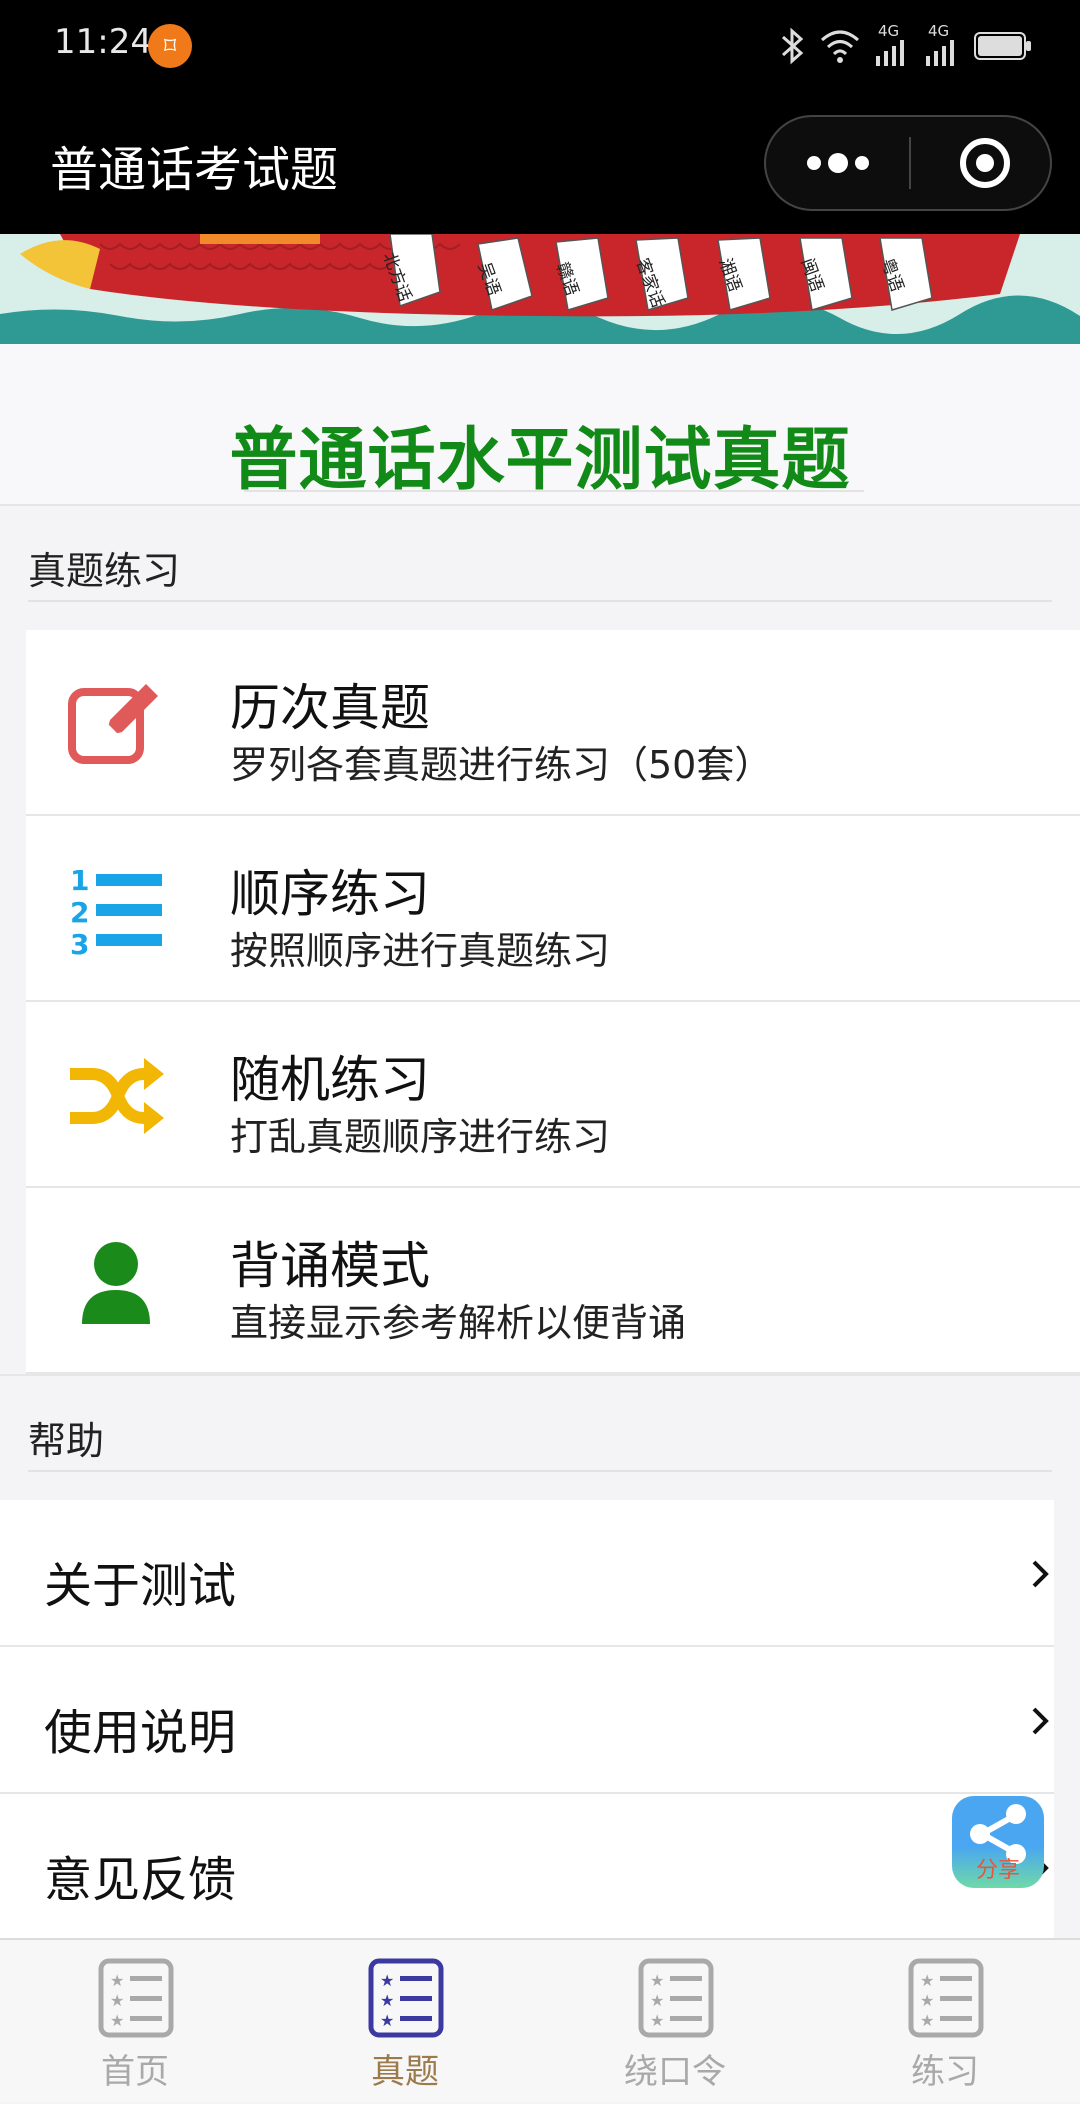 Image resolution: width=1080 pixels, height=2104 pixels. Describe the element at coordinates (330, 1080) in the screenshot. I see `practice-item-title: 随机练习` at that location.